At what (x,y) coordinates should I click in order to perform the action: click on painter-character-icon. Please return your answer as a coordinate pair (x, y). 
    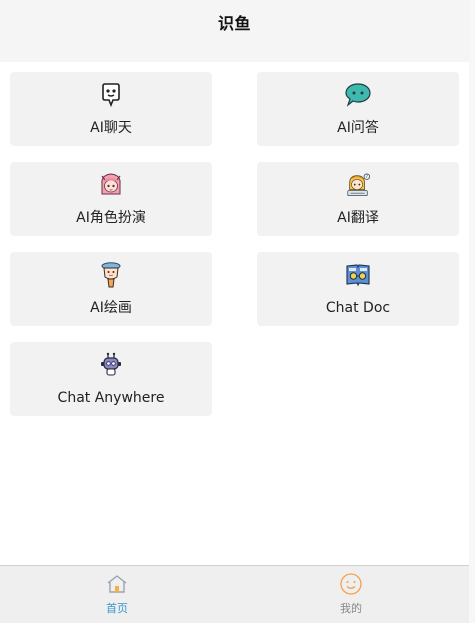
    Looking at the image, I should click on (111, 275).